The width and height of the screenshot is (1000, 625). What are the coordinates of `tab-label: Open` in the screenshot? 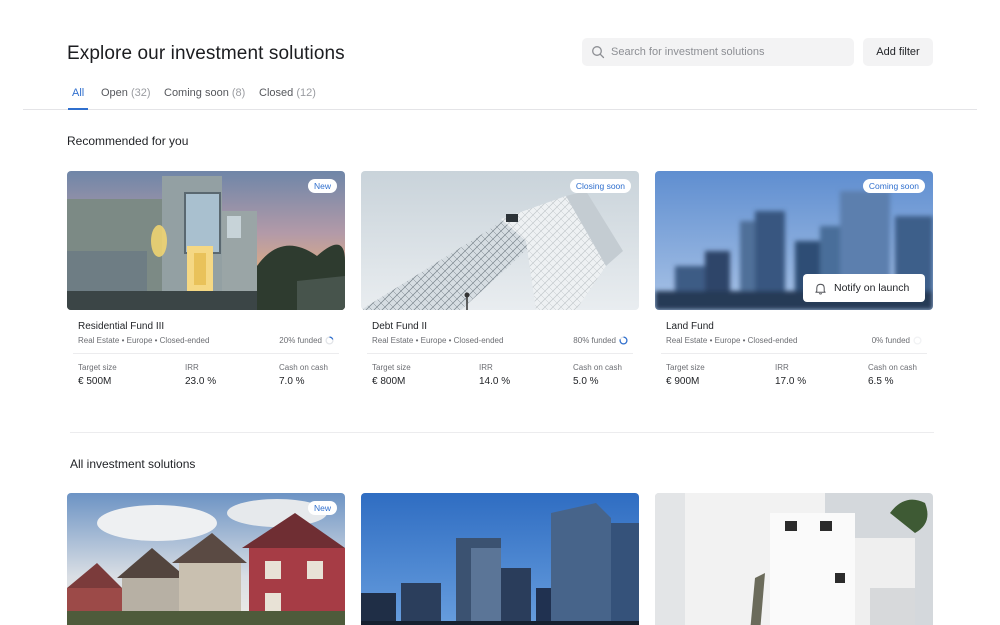 It's located at (114, 93).